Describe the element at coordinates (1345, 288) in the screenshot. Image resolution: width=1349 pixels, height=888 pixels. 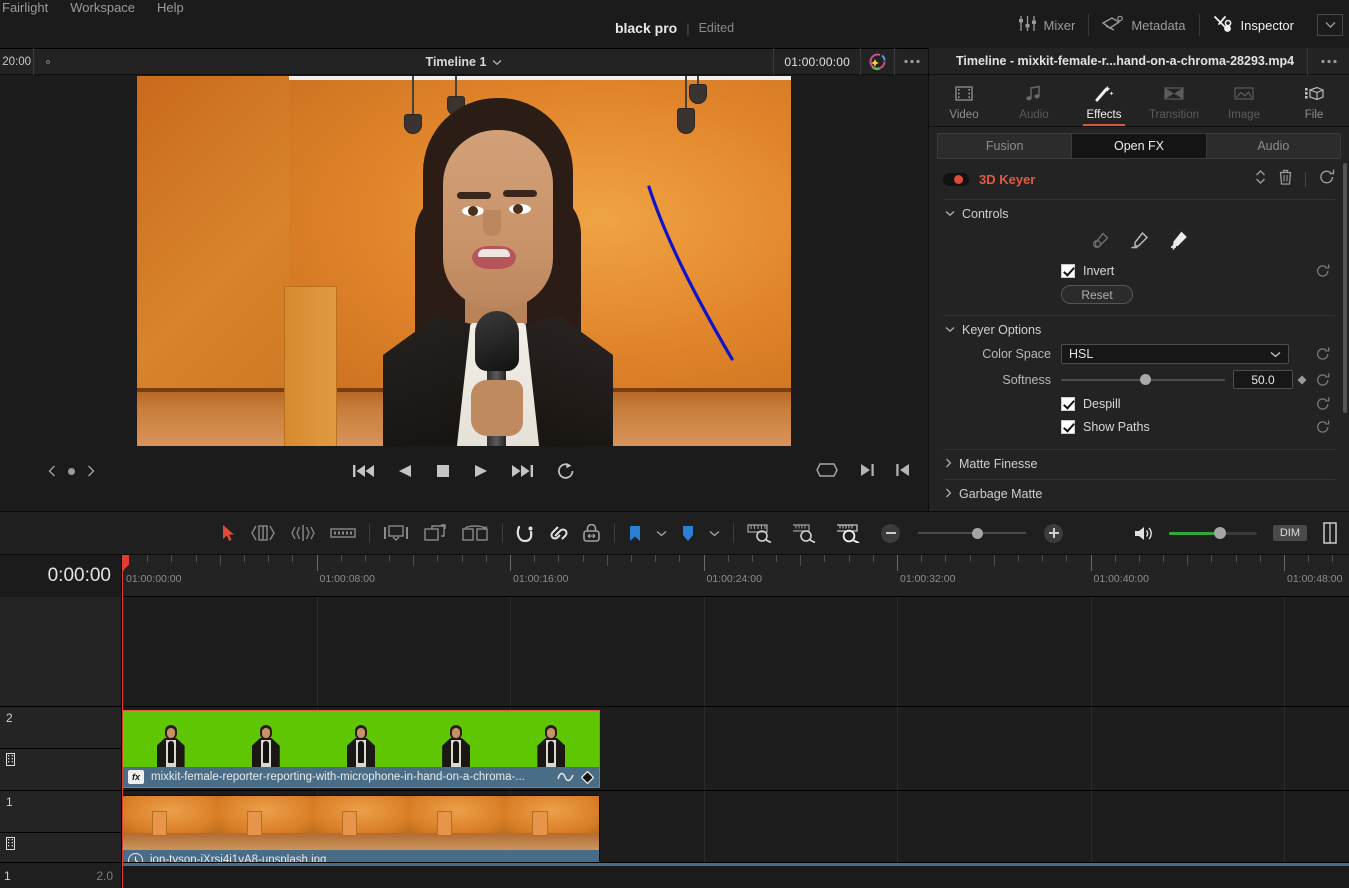
I see `inspector-scrollbar` at that location.